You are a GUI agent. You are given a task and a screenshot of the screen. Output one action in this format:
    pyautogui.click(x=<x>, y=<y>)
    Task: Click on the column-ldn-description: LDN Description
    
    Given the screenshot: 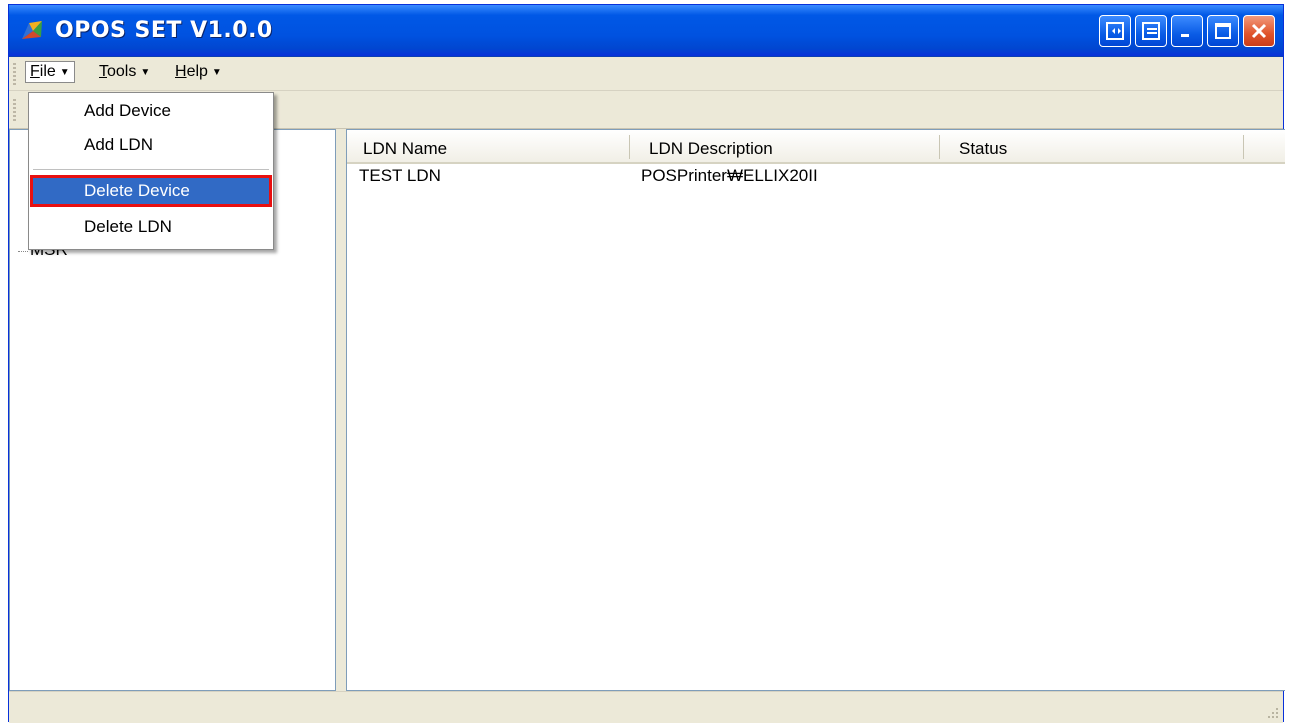 What is the action you would take?
    pyautogui.click(x=711, y=149)
    